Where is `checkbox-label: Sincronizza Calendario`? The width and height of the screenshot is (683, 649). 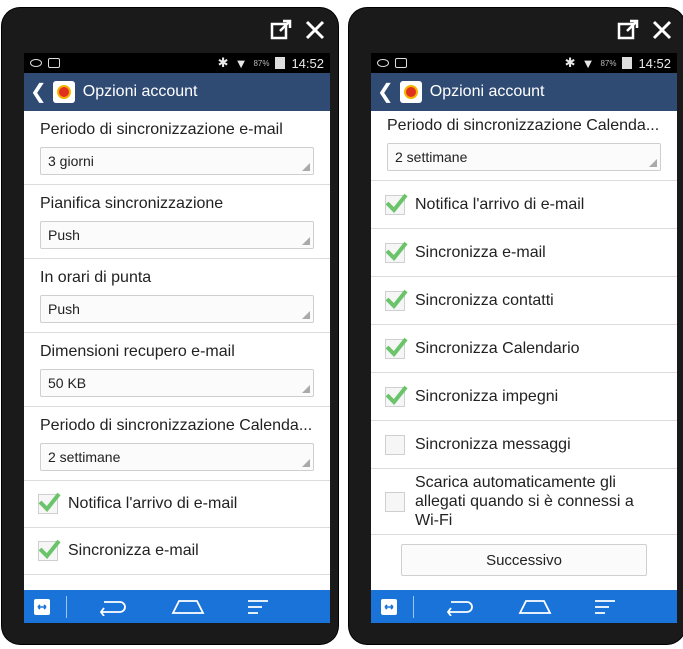 checkbox-label: Sincronizza Calendario is located at coordinates (497, 348).